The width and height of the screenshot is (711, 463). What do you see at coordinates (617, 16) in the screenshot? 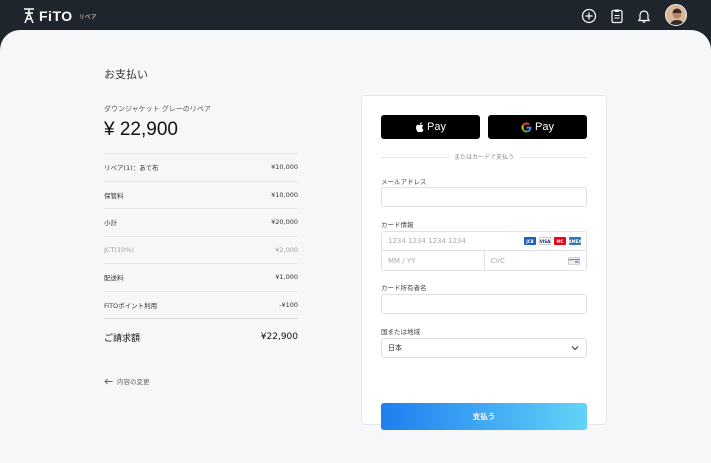
I see `clipboard-icon` at bounding box center [617, 16].